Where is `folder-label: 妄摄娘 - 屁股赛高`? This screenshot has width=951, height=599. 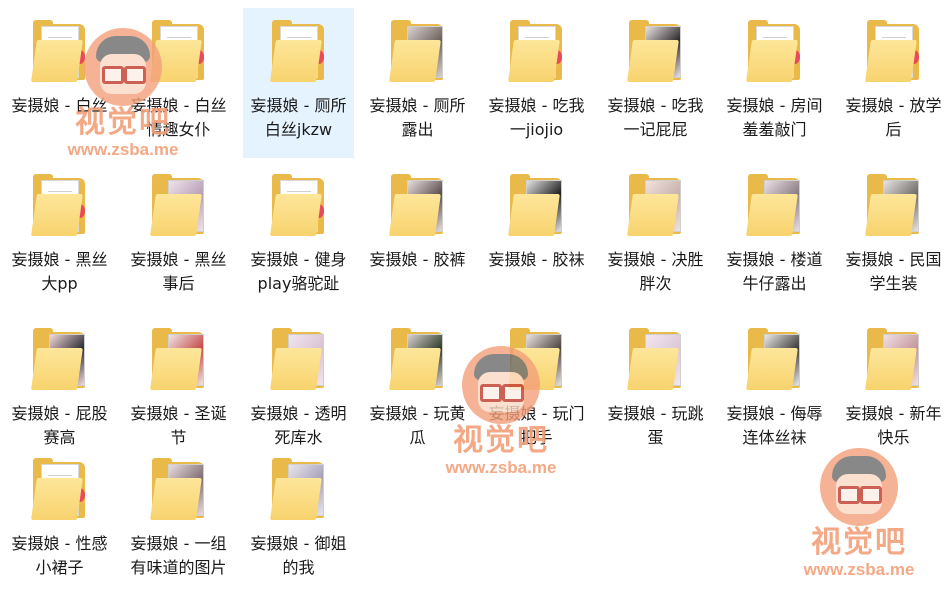 folder-label: 妄摄娘 - 屁股赛高 is located at coordinates (59, 425).